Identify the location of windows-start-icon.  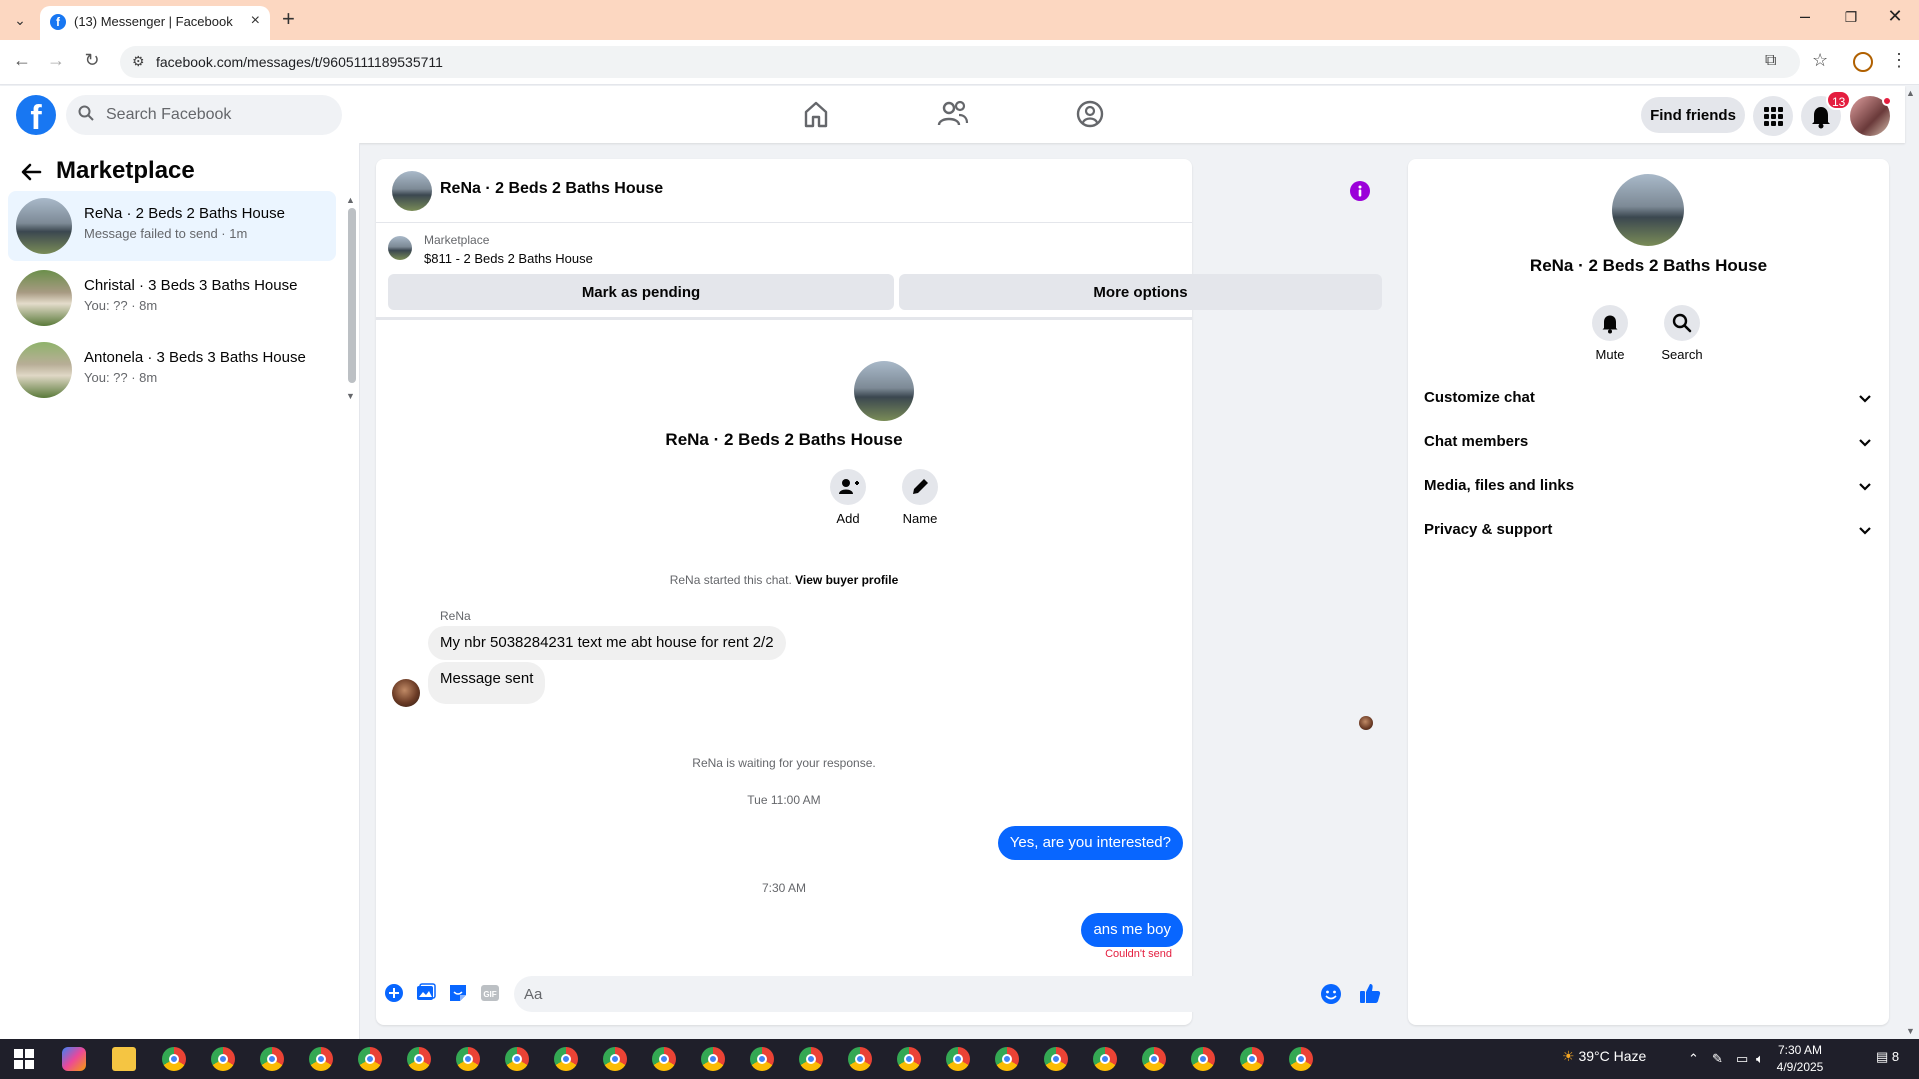
(24, 1059).